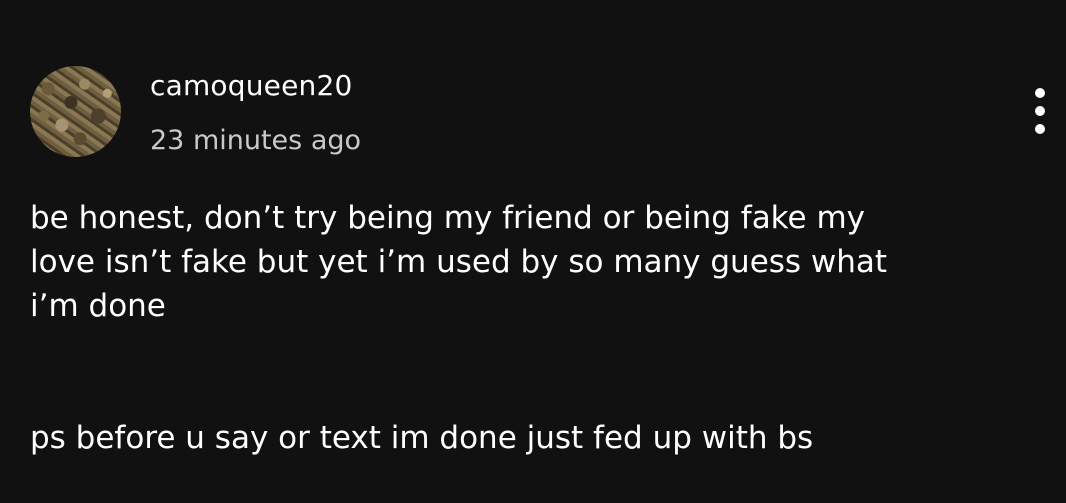 This screenshot has width=1066, height=503. I want to click on post-body-line: i’m done, so click(98, 306).